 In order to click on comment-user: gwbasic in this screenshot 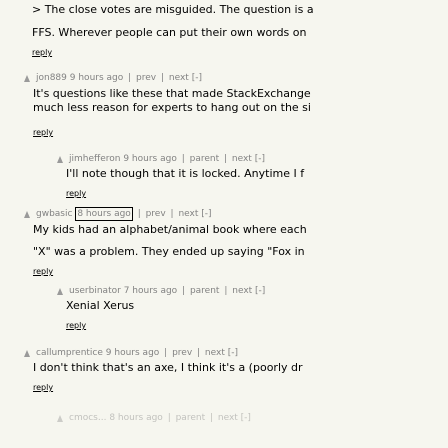, I will do `click(54, 214)`.